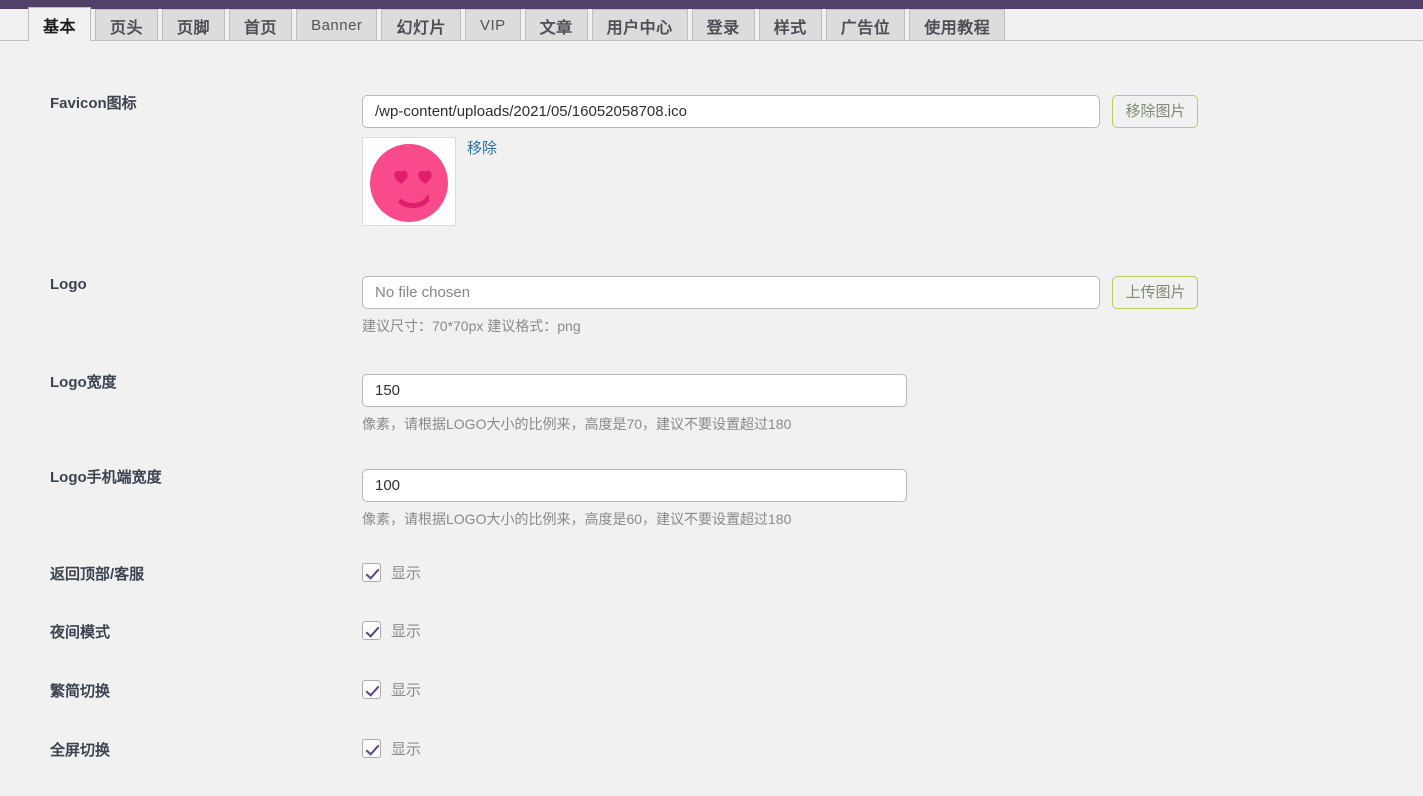  I want to click on tab-label: 首页, so click(261, 28).